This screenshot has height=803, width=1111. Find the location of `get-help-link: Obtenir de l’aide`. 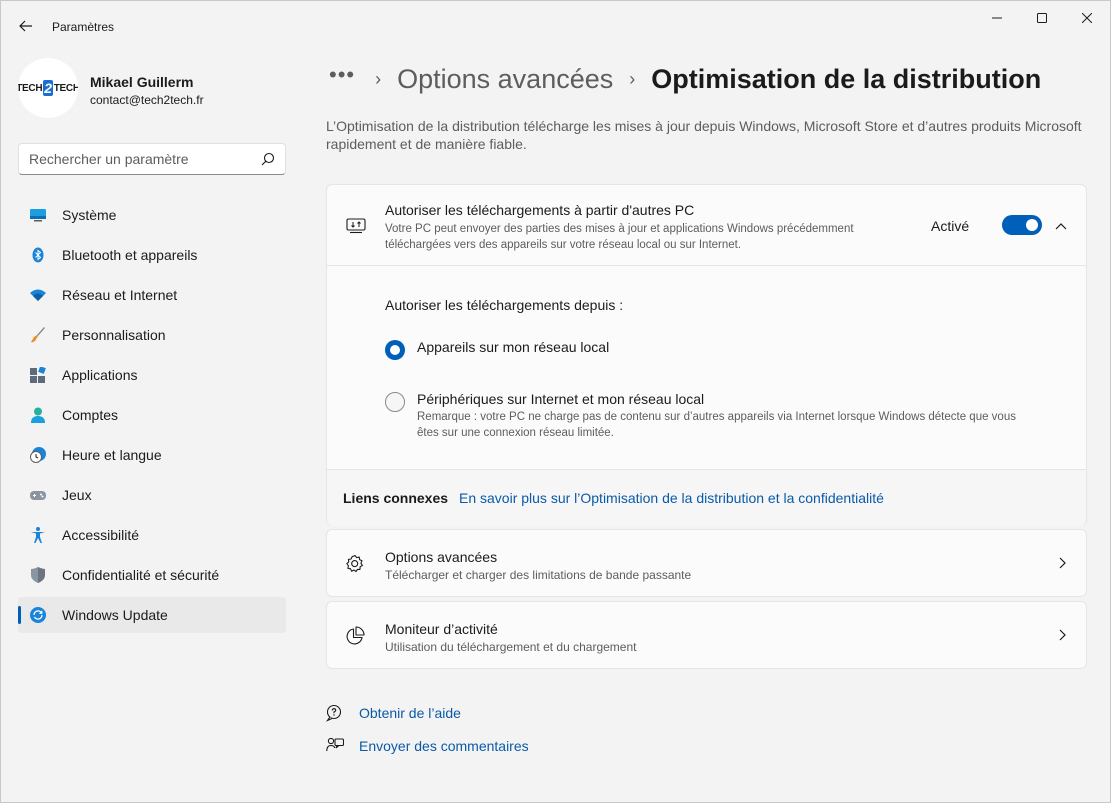

get-help-link: Obtenir de l’aide is located at coordinates (393, 713).